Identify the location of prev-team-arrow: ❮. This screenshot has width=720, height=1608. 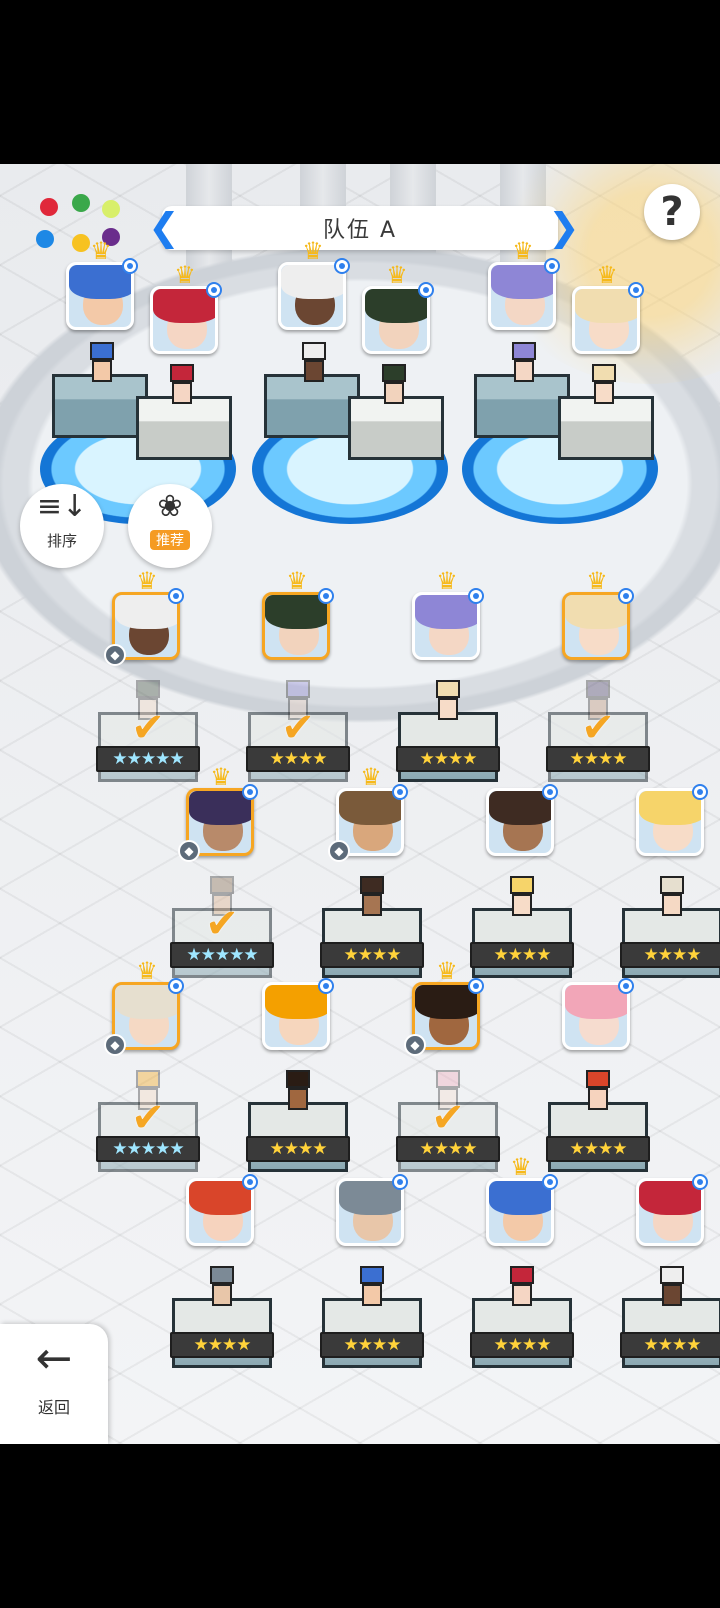
(164, 228).